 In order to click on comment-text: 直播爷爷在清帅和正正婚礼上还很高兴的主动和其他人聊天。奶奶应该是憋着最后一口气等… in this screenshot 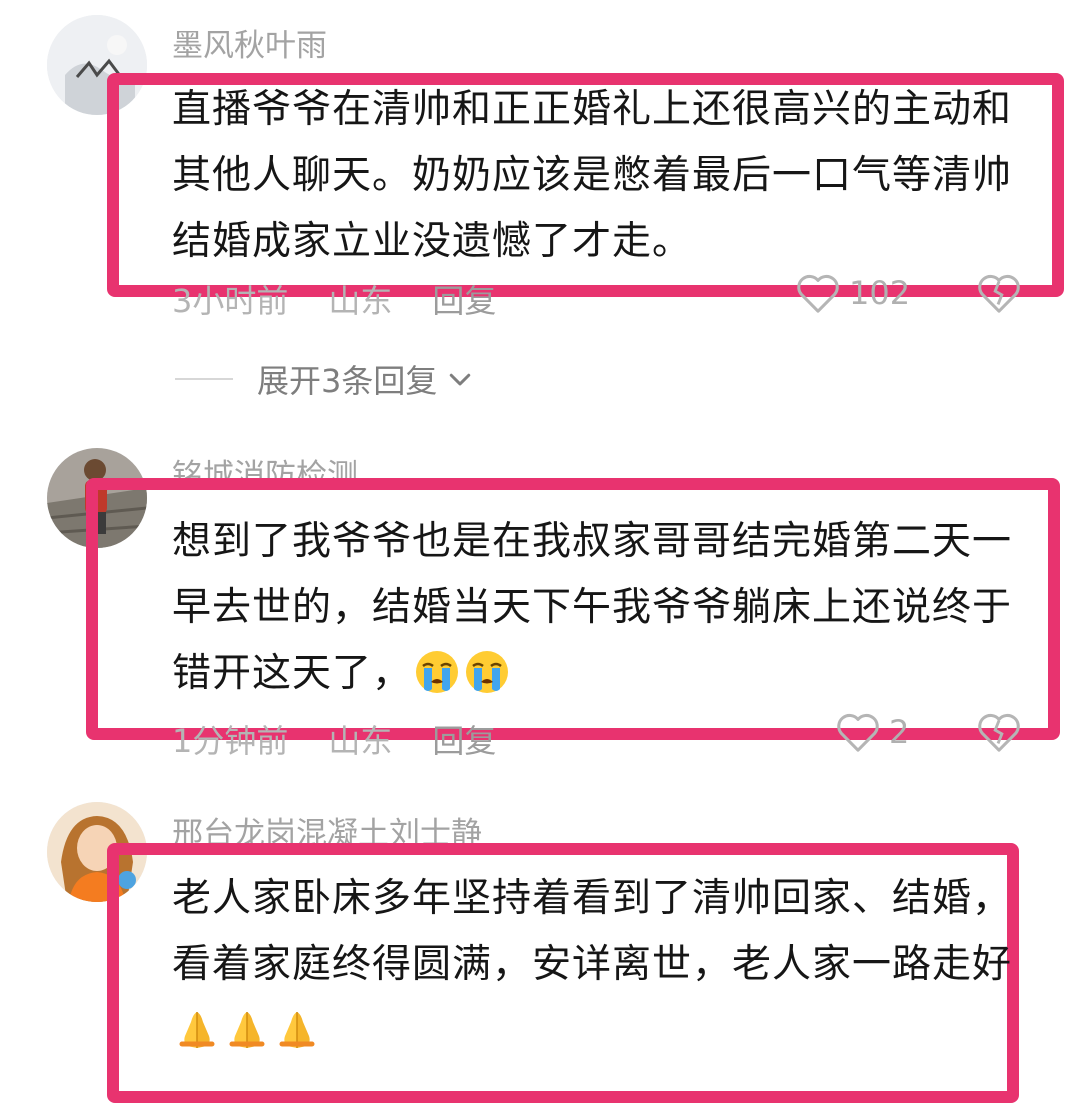, I will do `click(592, 175)`.